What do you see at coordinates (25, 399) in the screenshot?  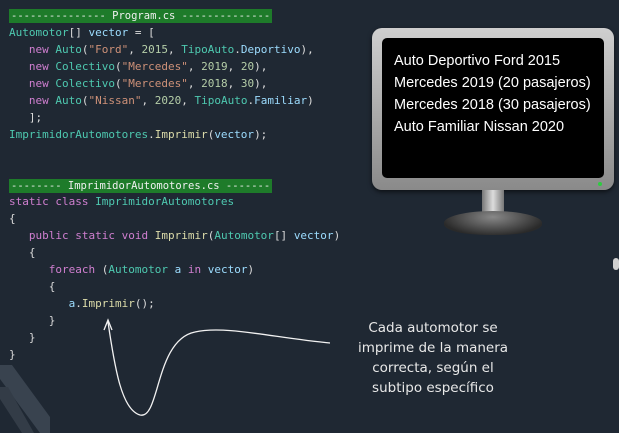 I see `brand-stripes-icon` at bounding box center [25, 399].